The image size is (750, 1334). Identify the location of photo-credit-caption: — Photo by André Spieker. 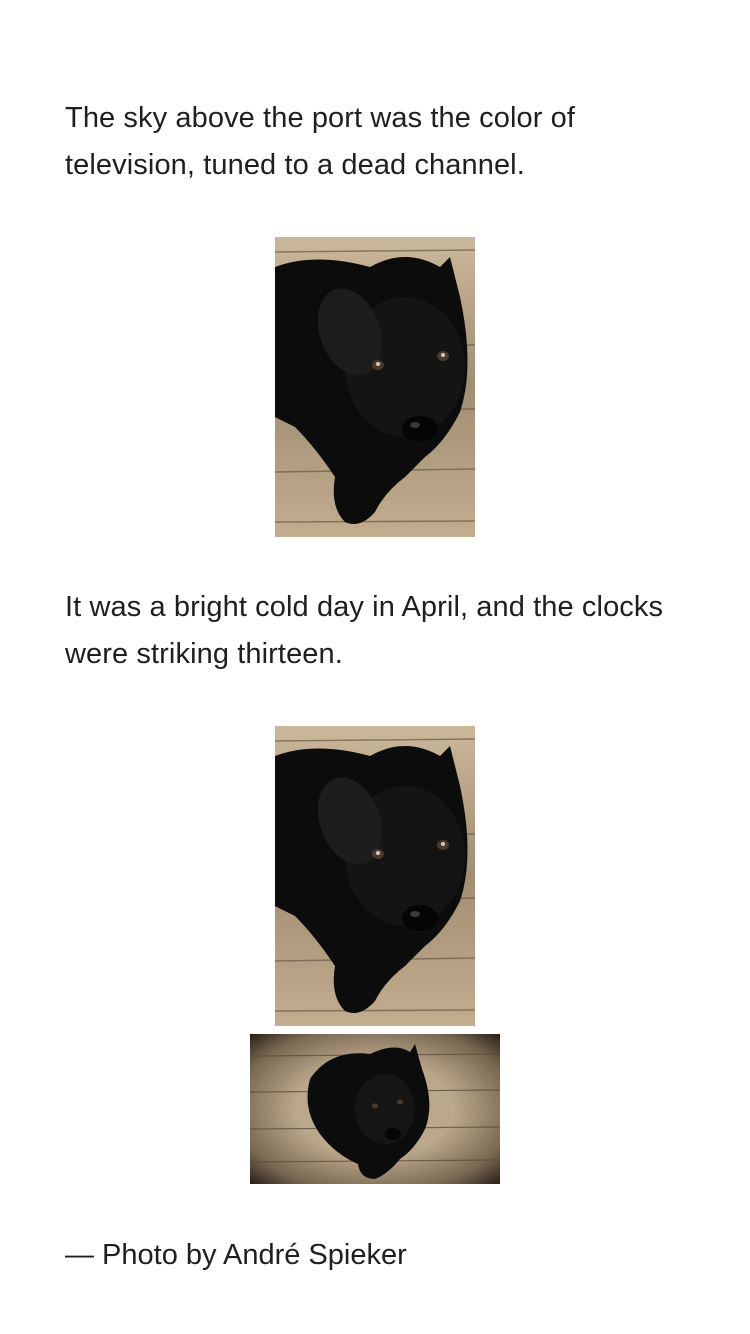
(236, 1255).